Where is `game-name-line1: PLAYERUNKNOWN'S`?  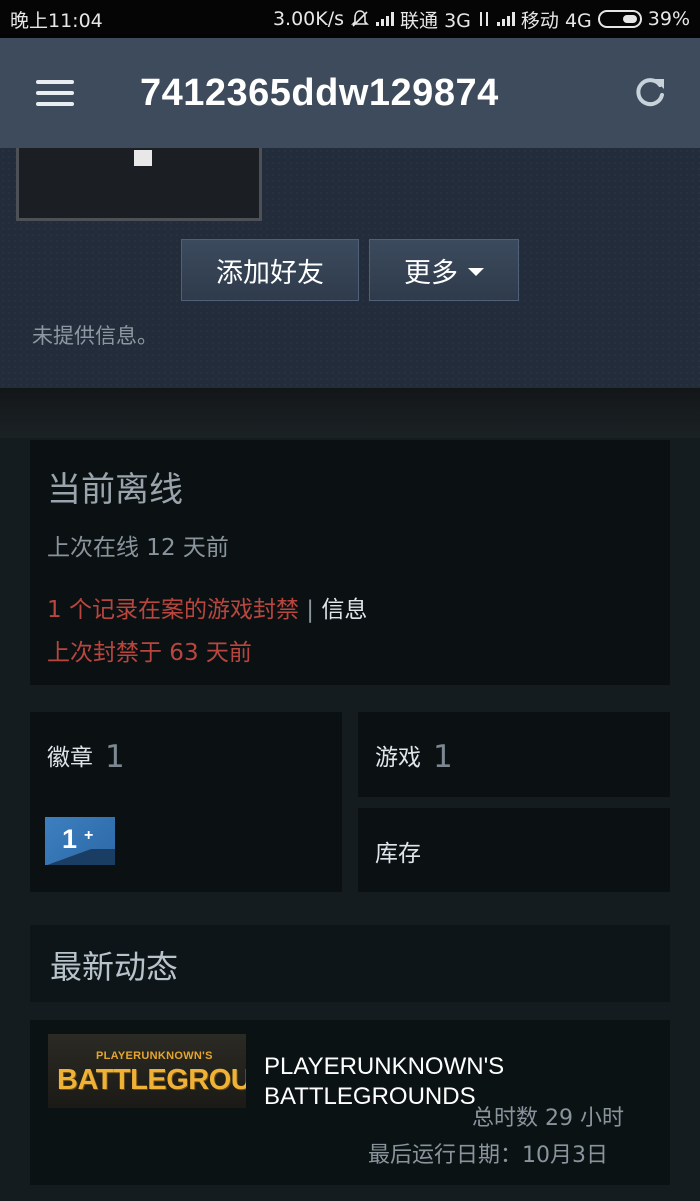
game-name-line1: PLAYERUNKNOWN'S is located at coordinates (384, 1066).